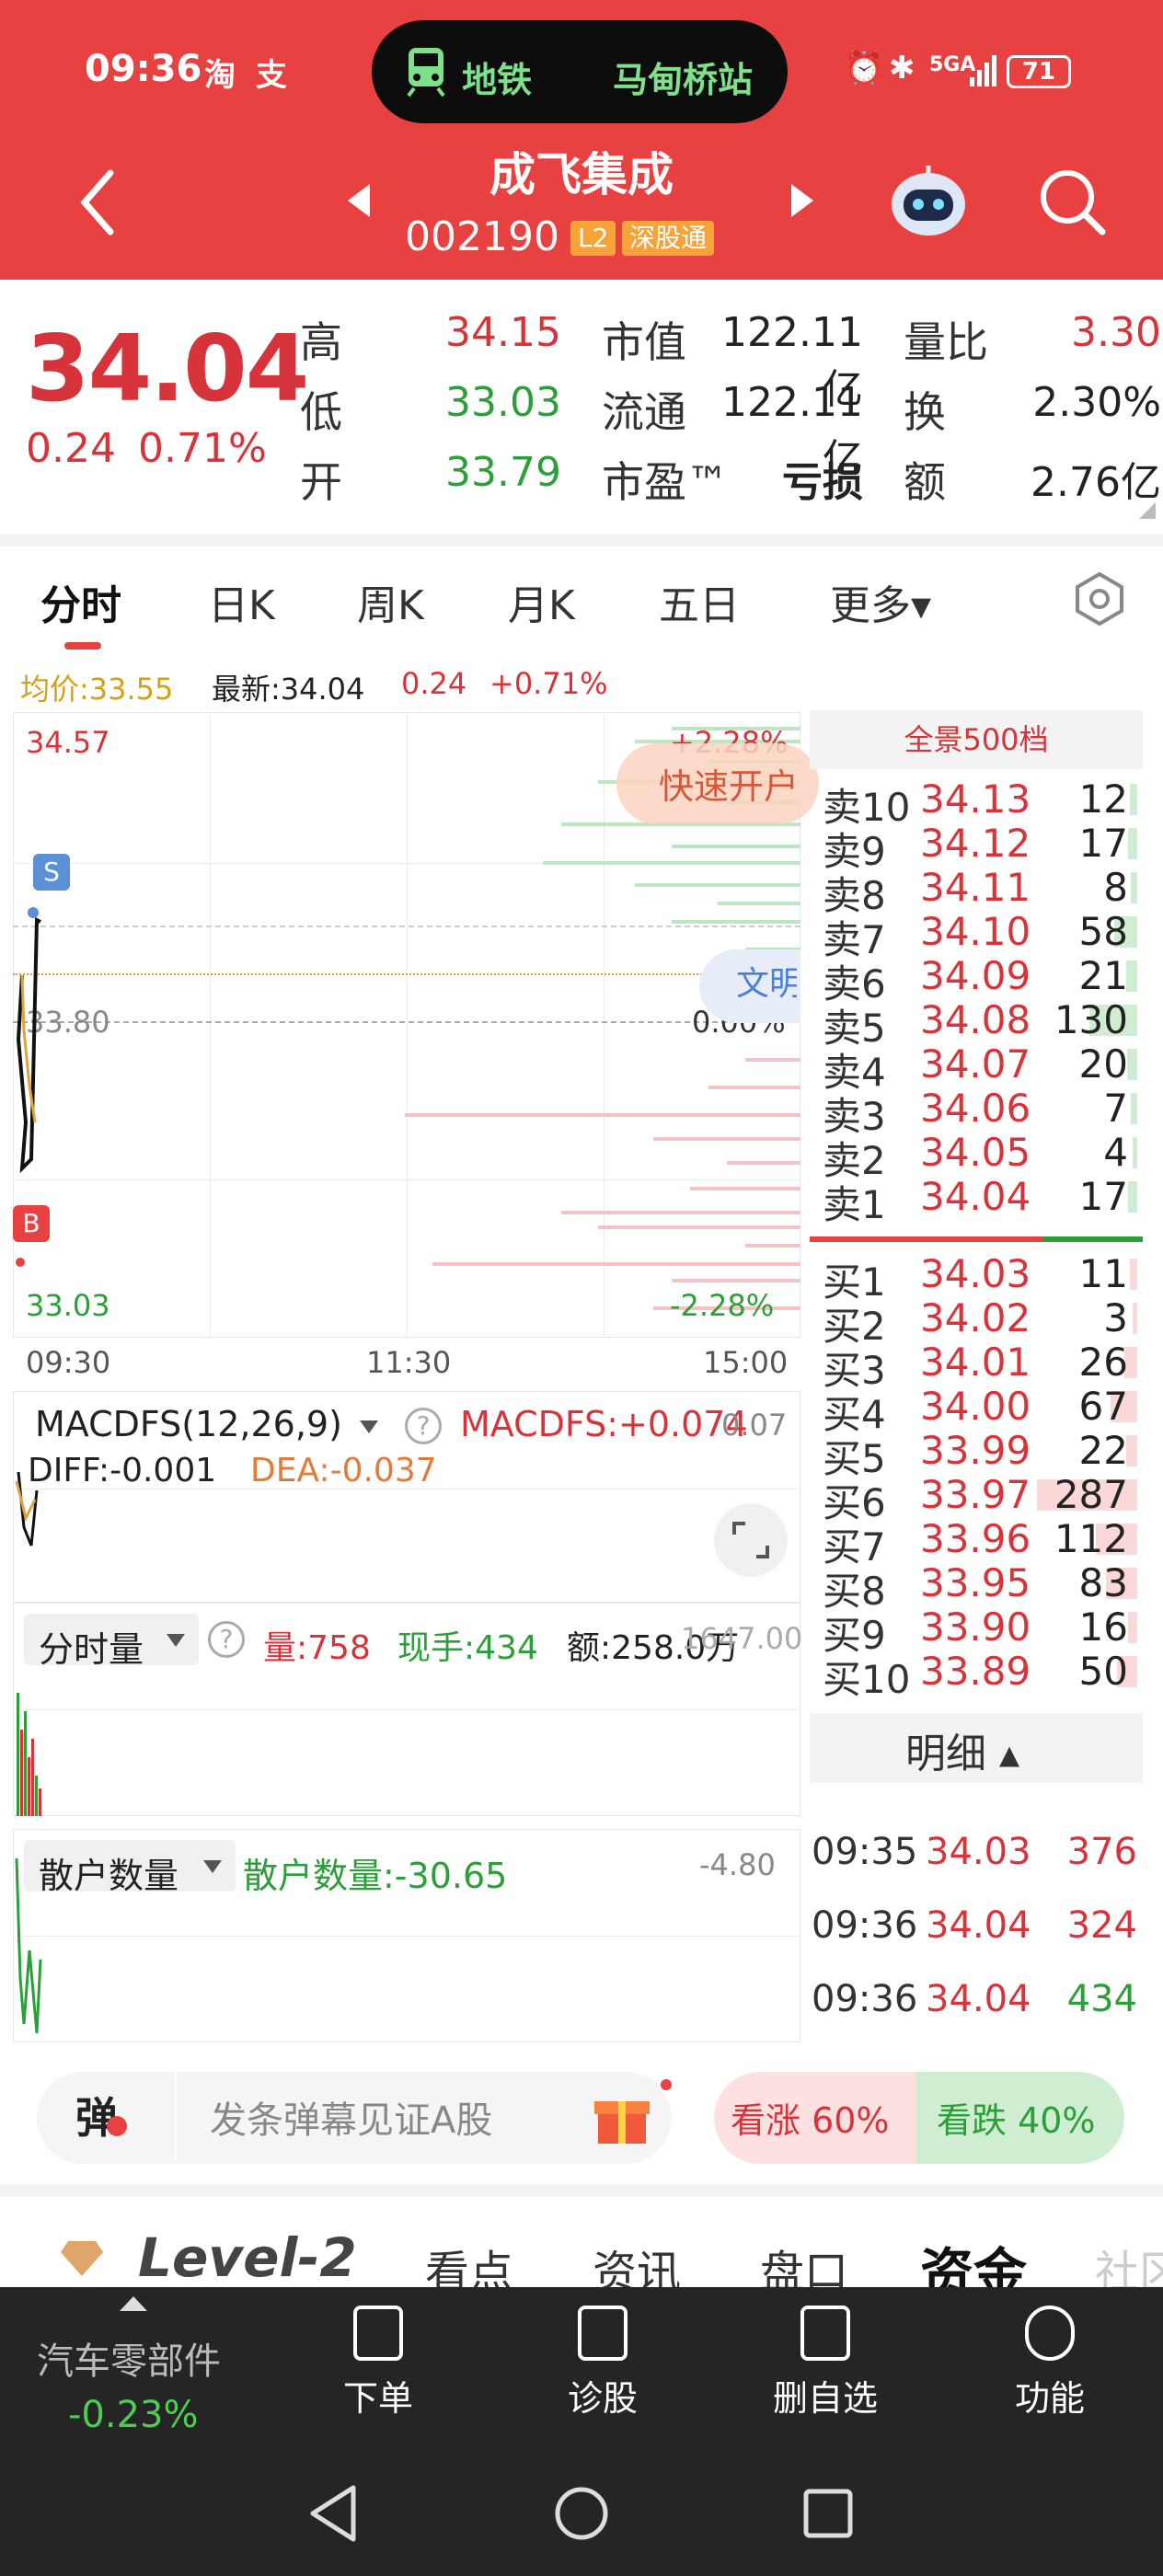 The width and height of the screenshot is (1163, 2576). Describe the element at coordinates (333, 2513) in the screenshot. I see `system-back-icon` at that location.